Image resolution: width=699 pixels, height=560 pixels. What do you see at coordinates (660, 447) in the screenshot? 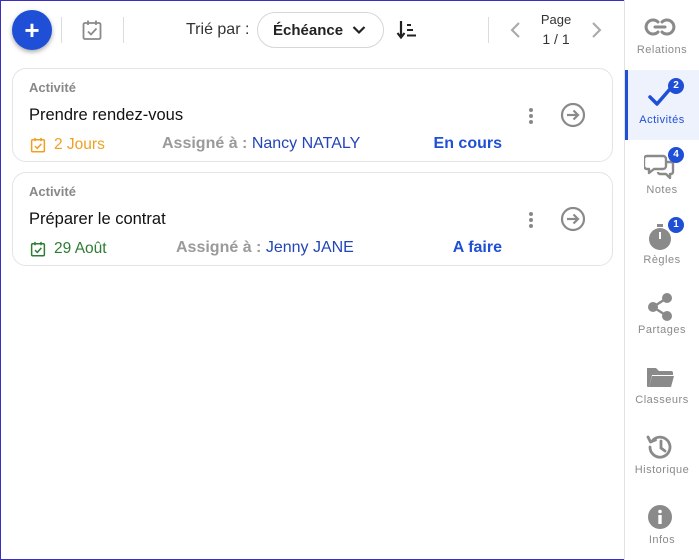
I see `history-icon` at bounding box center [660, 447].